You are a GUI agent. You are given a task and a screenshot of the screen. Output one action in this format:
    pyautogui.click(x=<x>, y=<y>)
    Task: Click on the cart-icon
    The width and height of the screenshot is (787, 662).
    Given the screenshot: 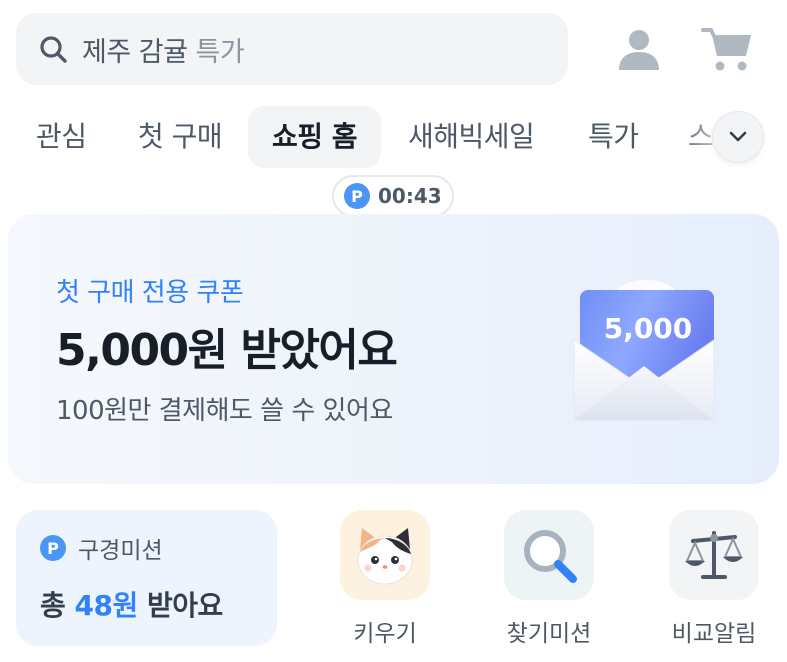 What is the action you would take?
    pyautogui.click(x=726, y=49)
    